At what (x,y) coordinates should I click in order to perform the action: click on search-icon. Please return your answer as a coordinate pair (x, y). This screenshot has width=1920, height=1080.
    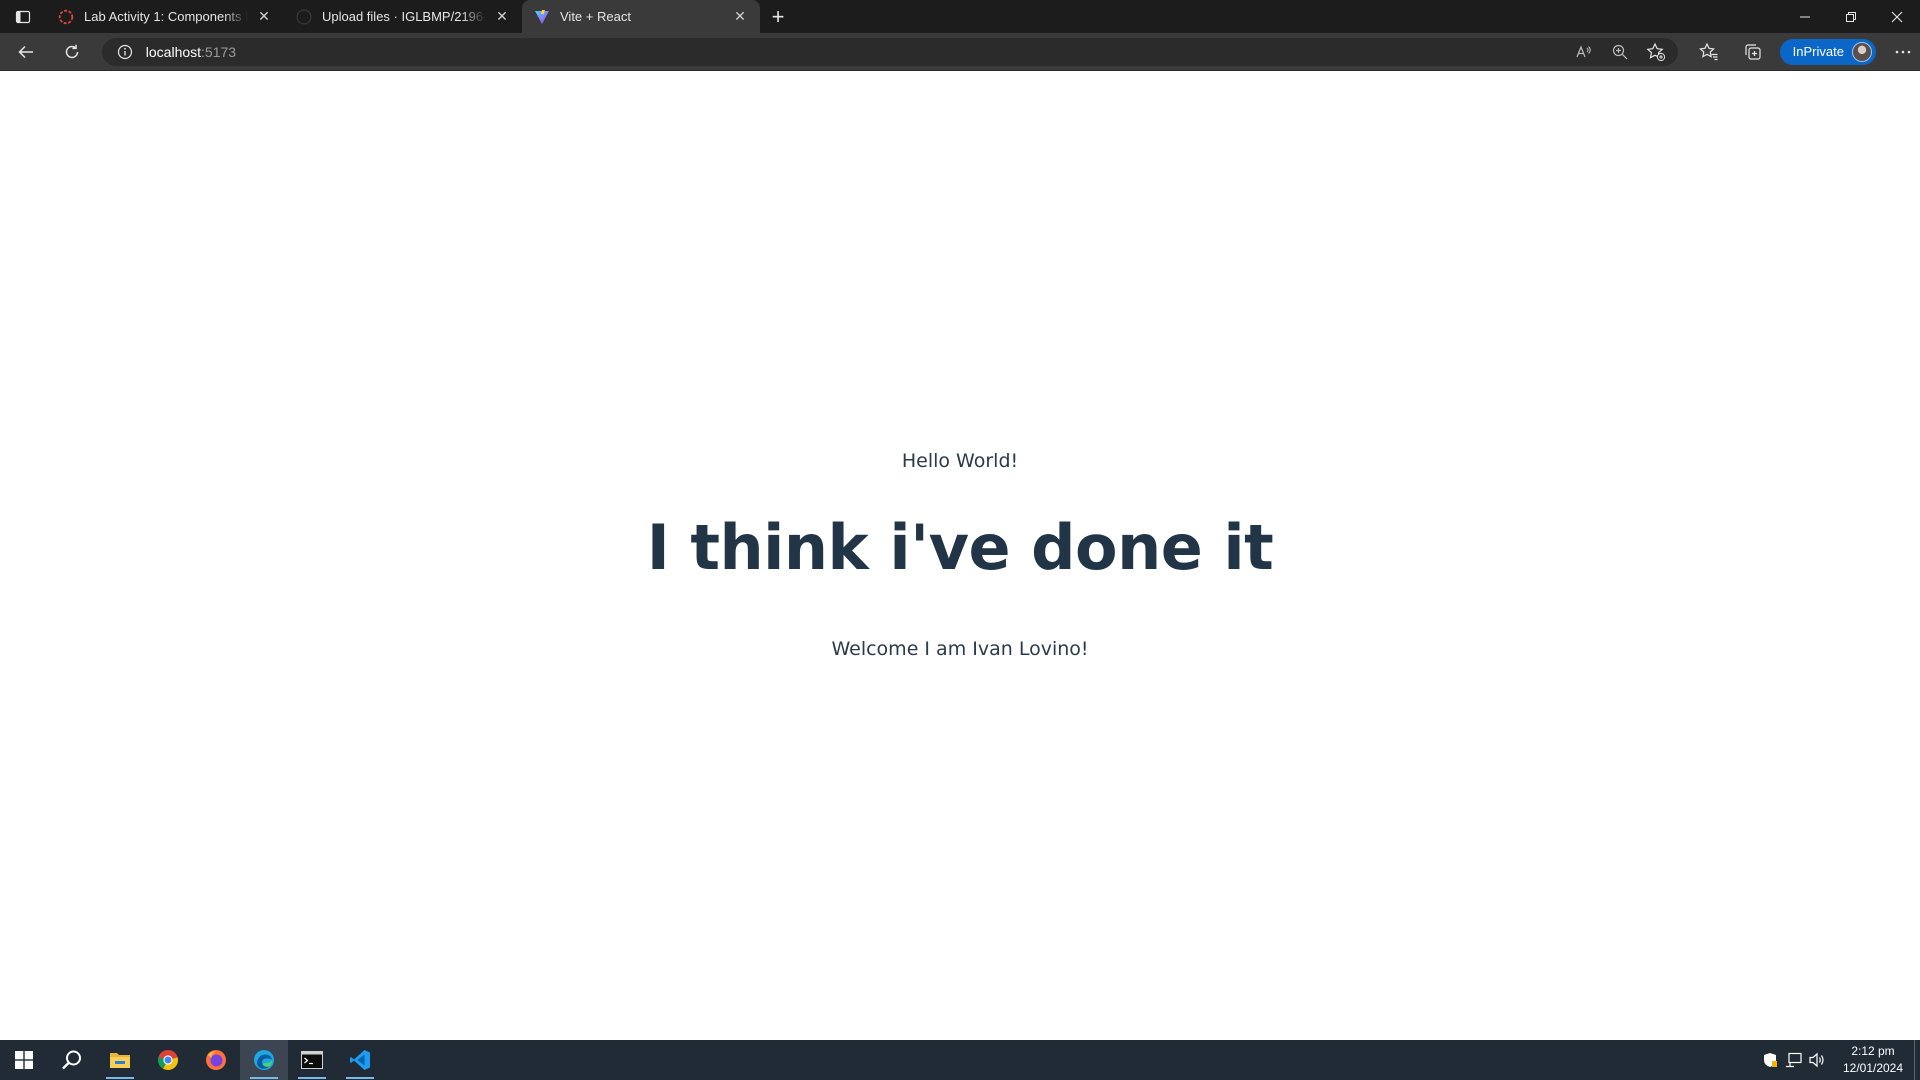
    Looking at the image, I should click on (71, 1060).